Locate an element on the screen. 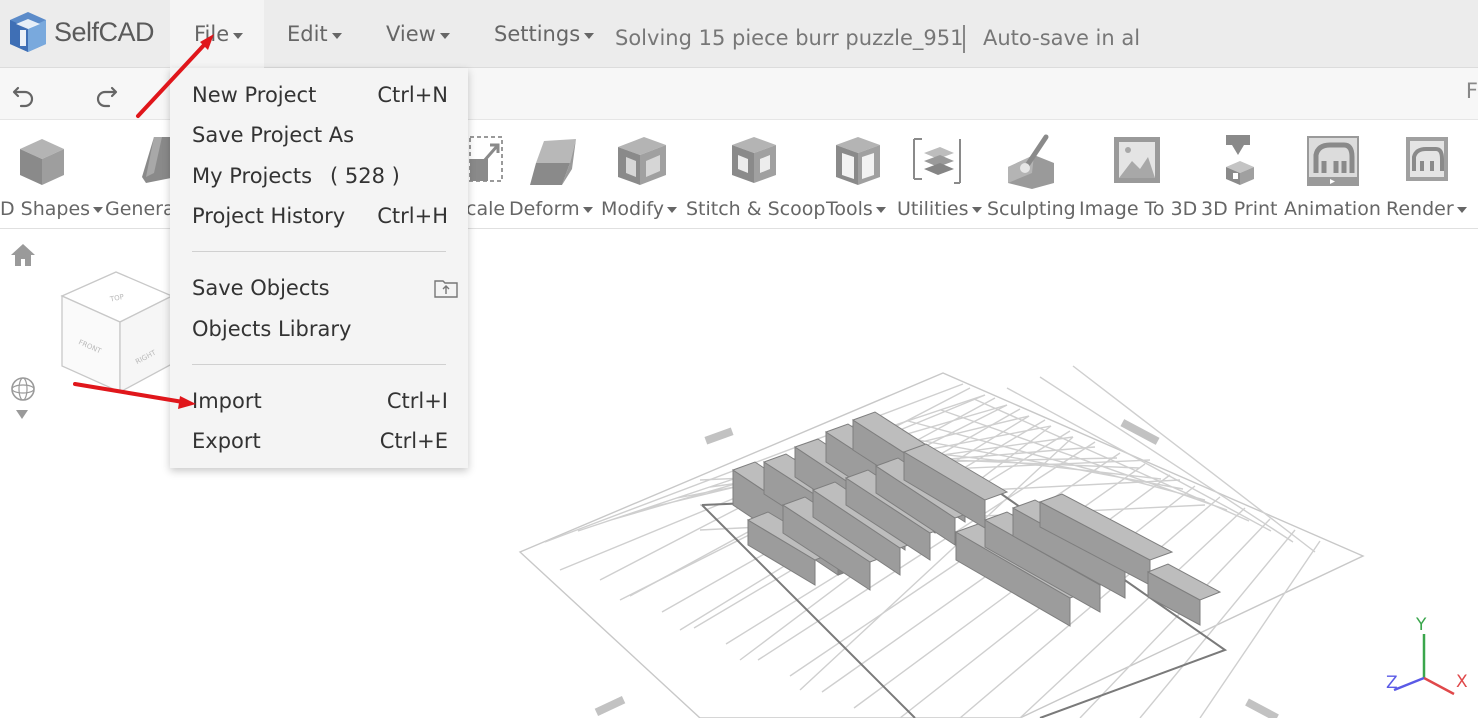 The image size is (1478, 718). tool-label: D Shapes is located at coordinates (52, 209).